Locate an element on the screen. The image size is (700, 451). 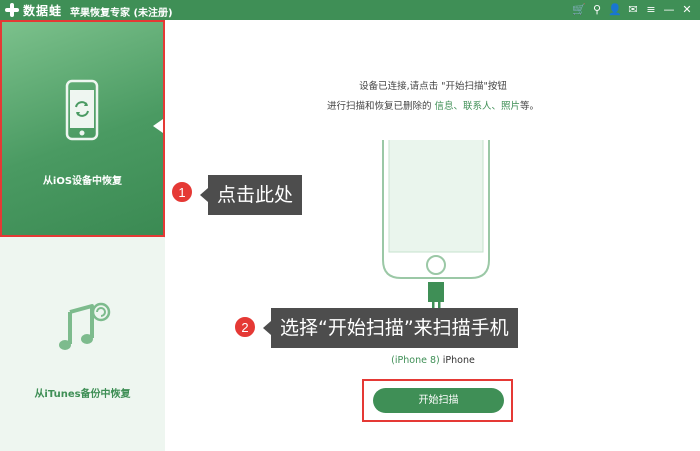
connected-phone-illustration is located at coordinates (436, 224).